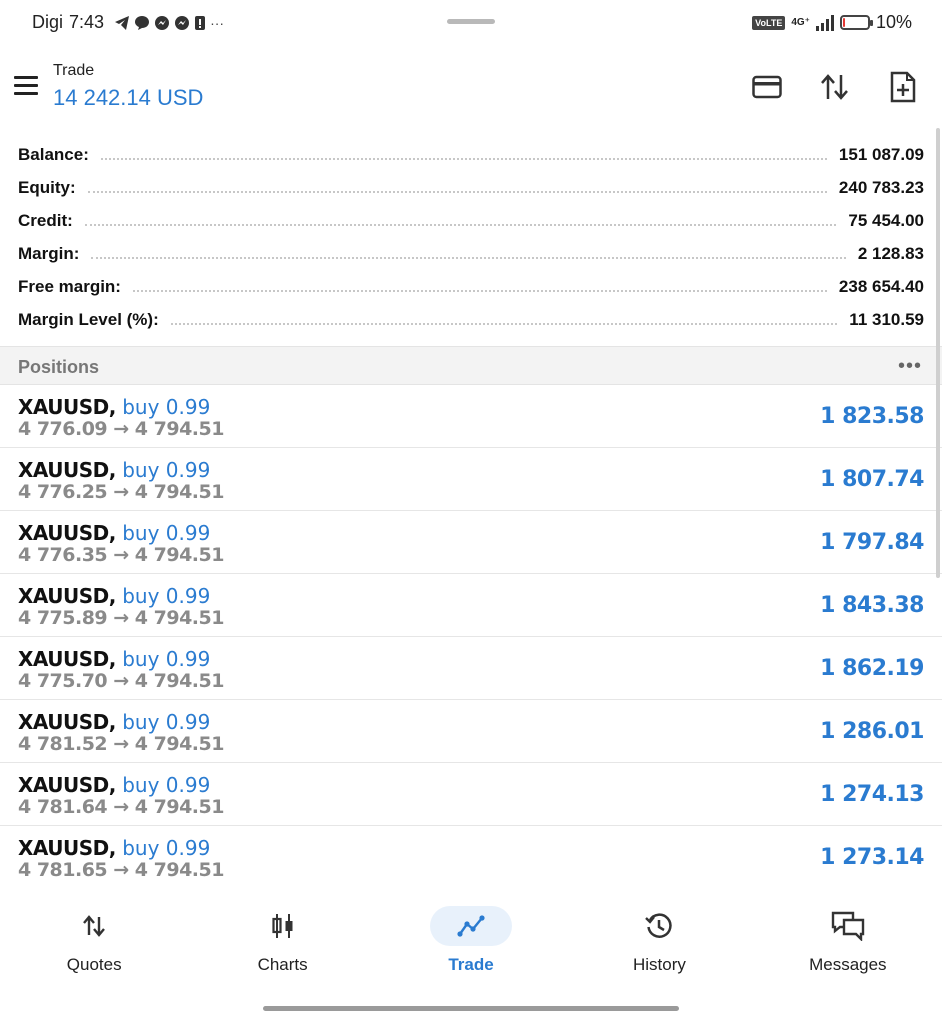 This screenshot has height=1024, width=942. What do you see at coordinates (94, 964) in the screenshot?
I see `nav-label: Quotes` at bounding box center [94, 964].